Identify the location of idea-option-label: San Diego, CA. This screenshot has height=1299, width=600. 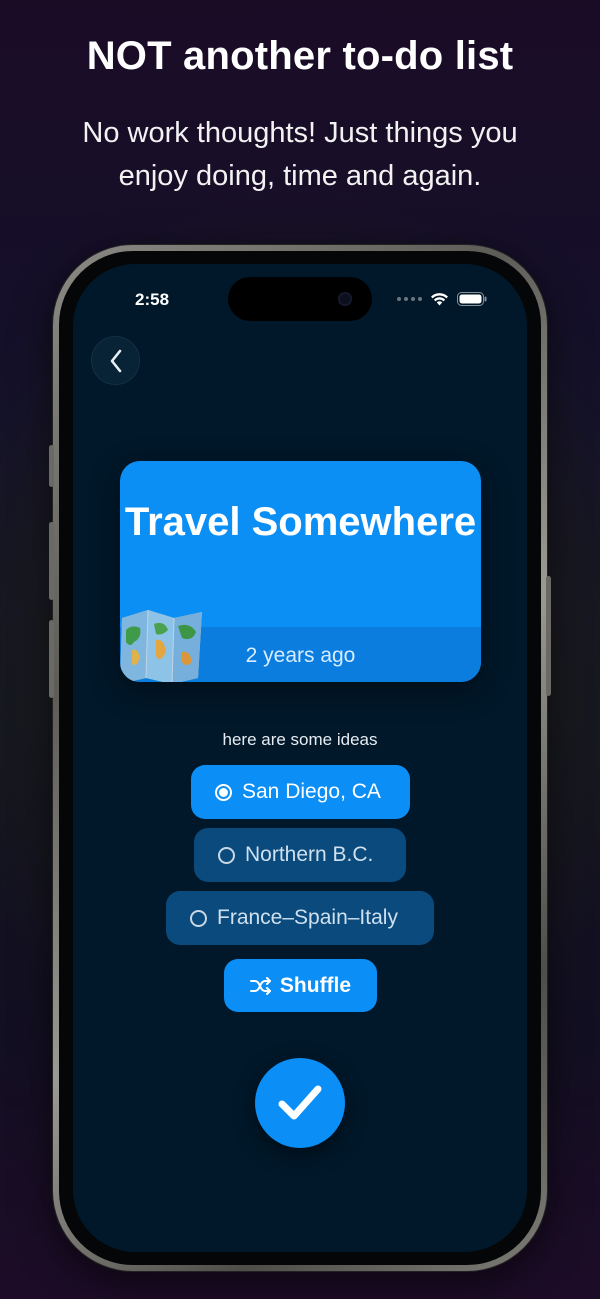
(311, 791).